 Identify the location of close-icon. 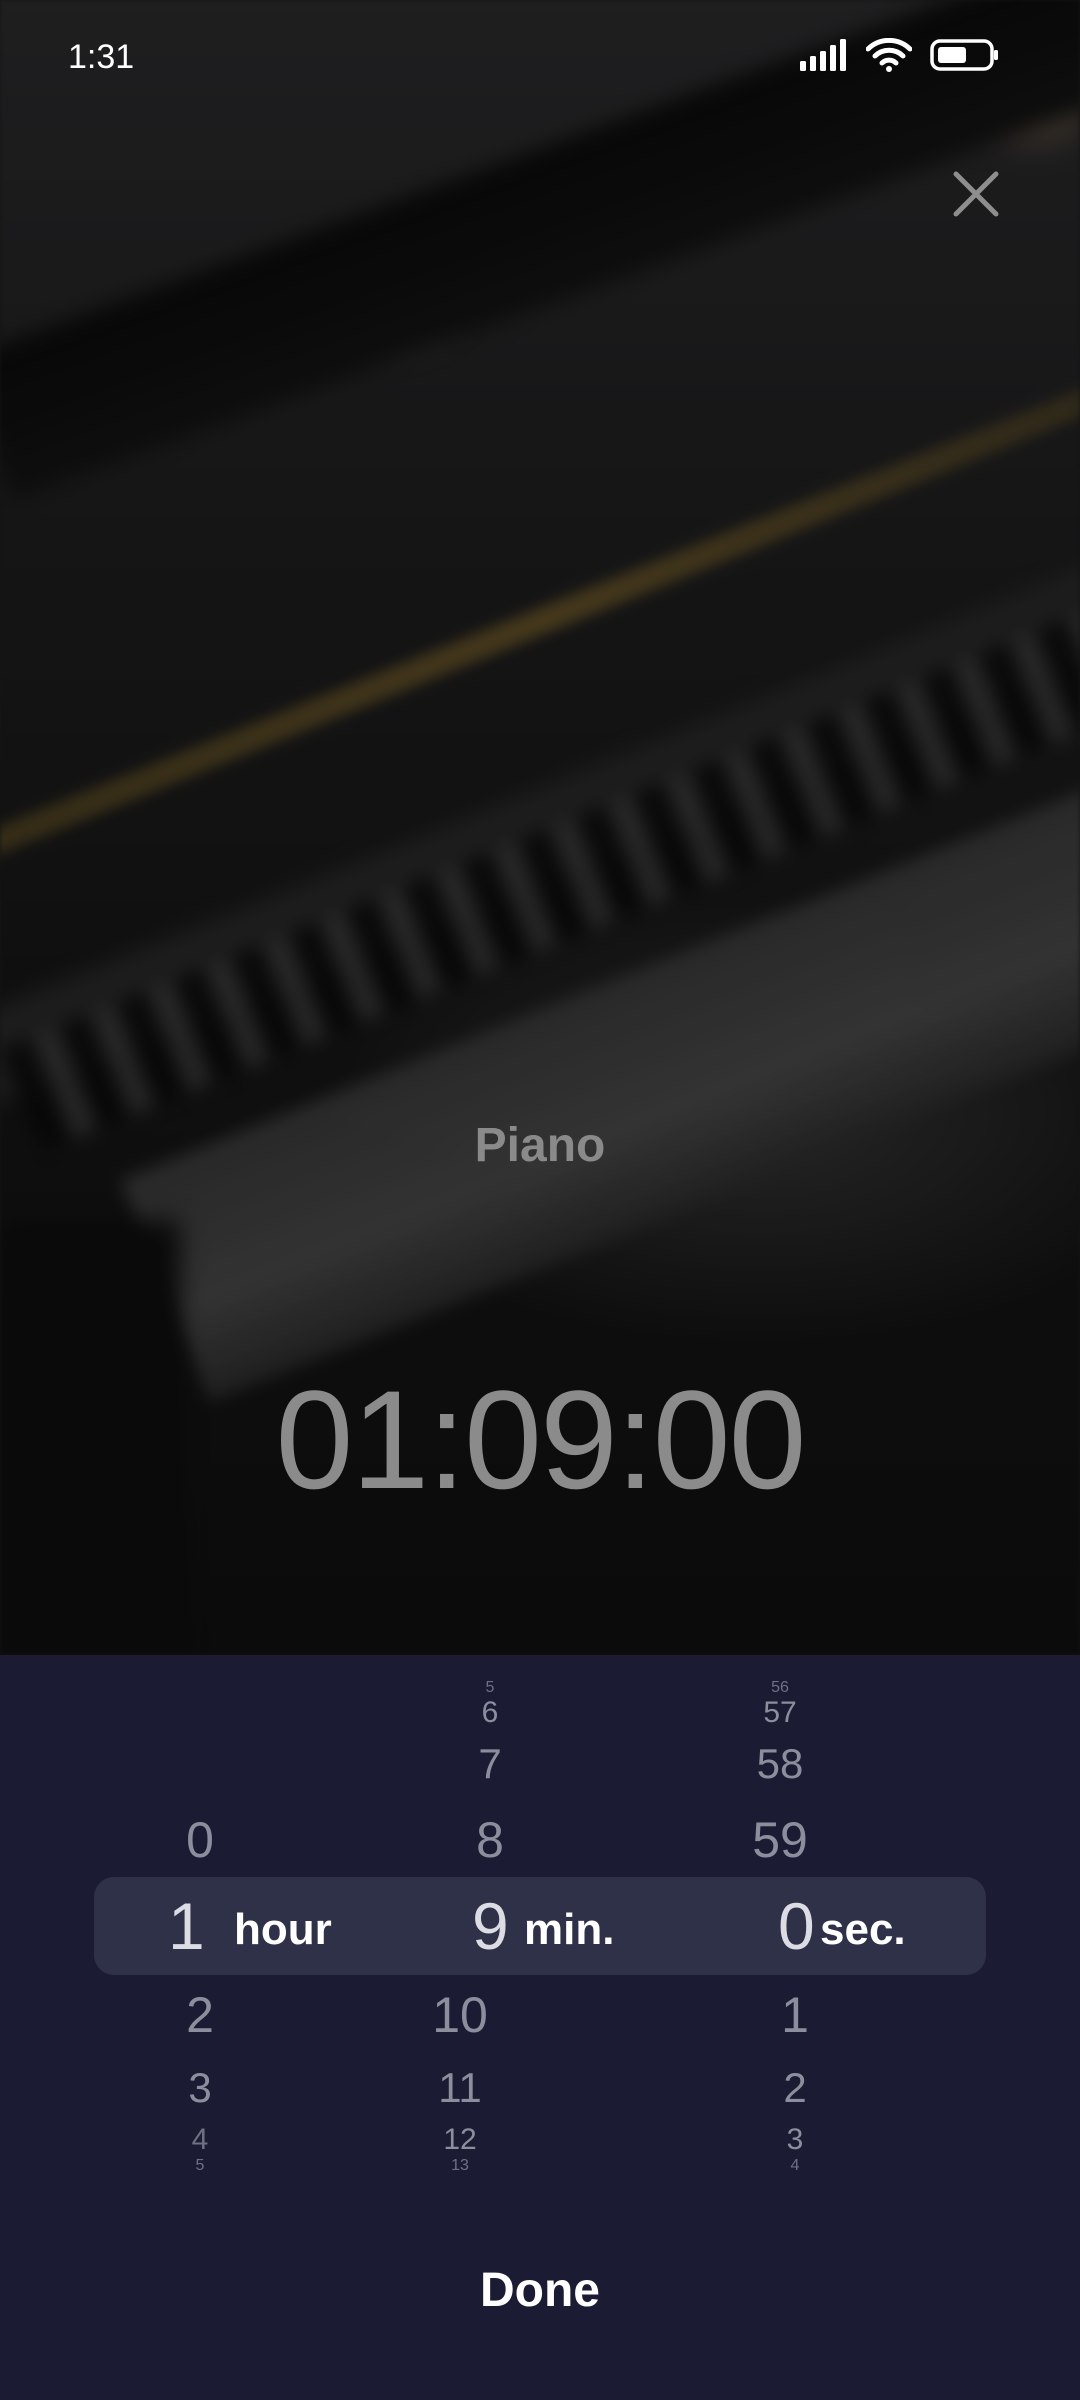
(976, 196).